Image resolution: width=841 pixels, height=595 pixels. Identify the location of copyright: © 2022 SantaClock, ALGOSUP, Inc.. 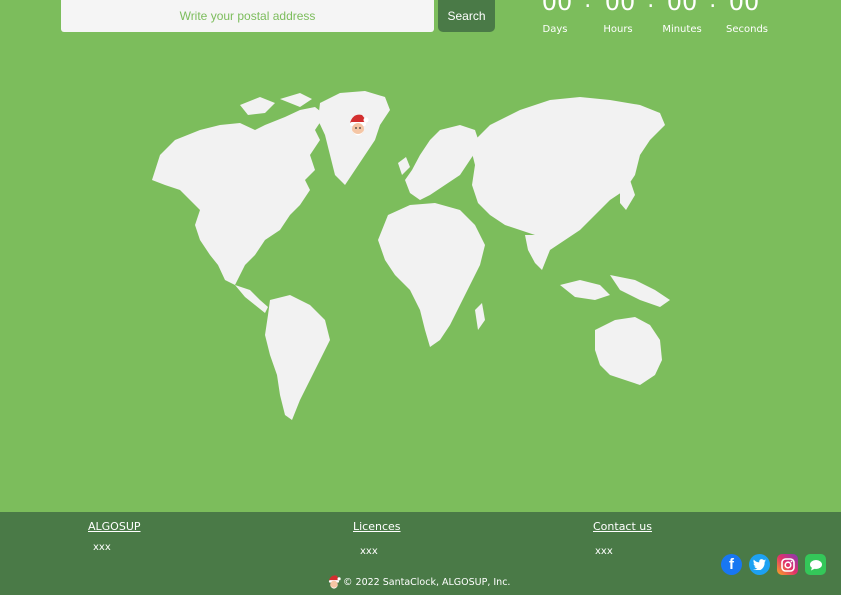
(418, 582).